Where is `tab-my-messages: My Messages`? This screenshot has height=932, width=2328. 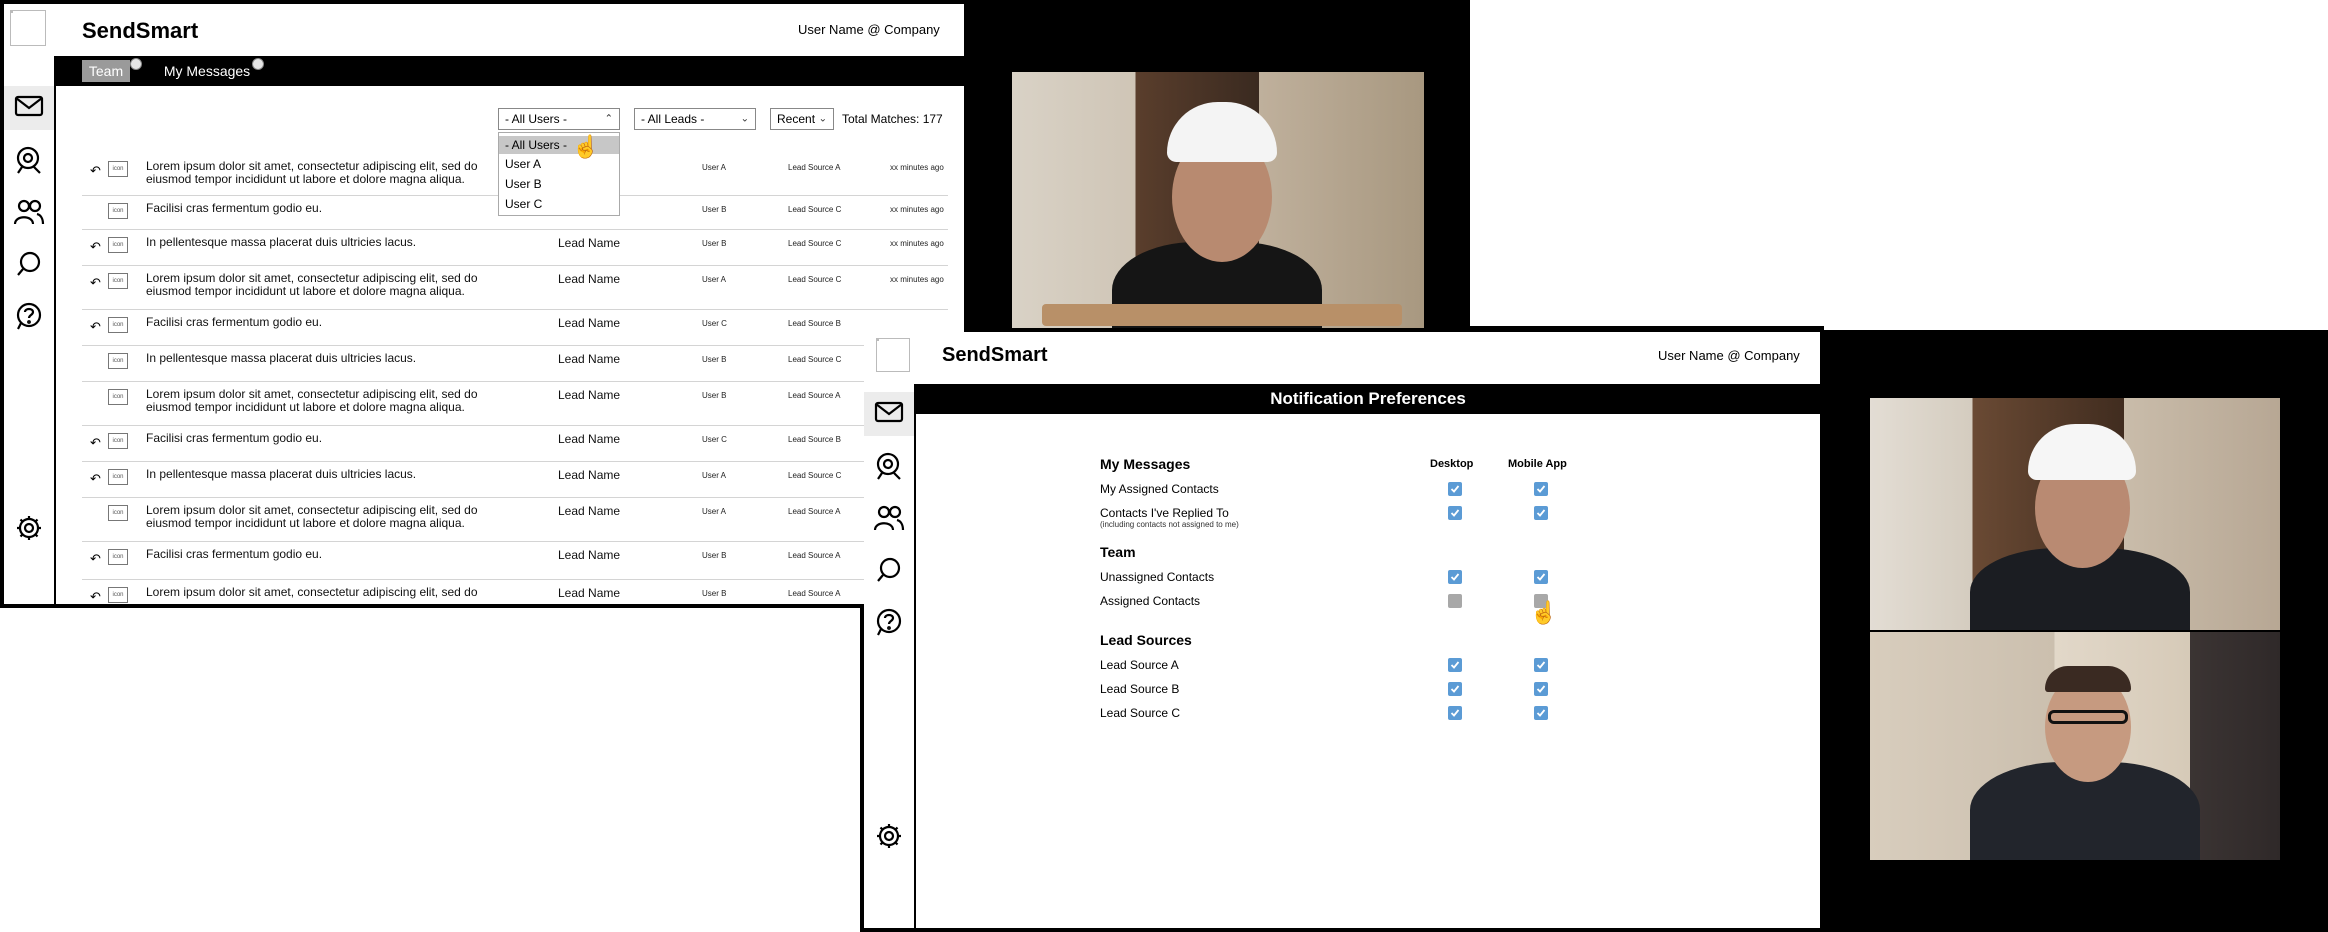 tab-my-messages: My Messages is located at coordinates (207, 71).